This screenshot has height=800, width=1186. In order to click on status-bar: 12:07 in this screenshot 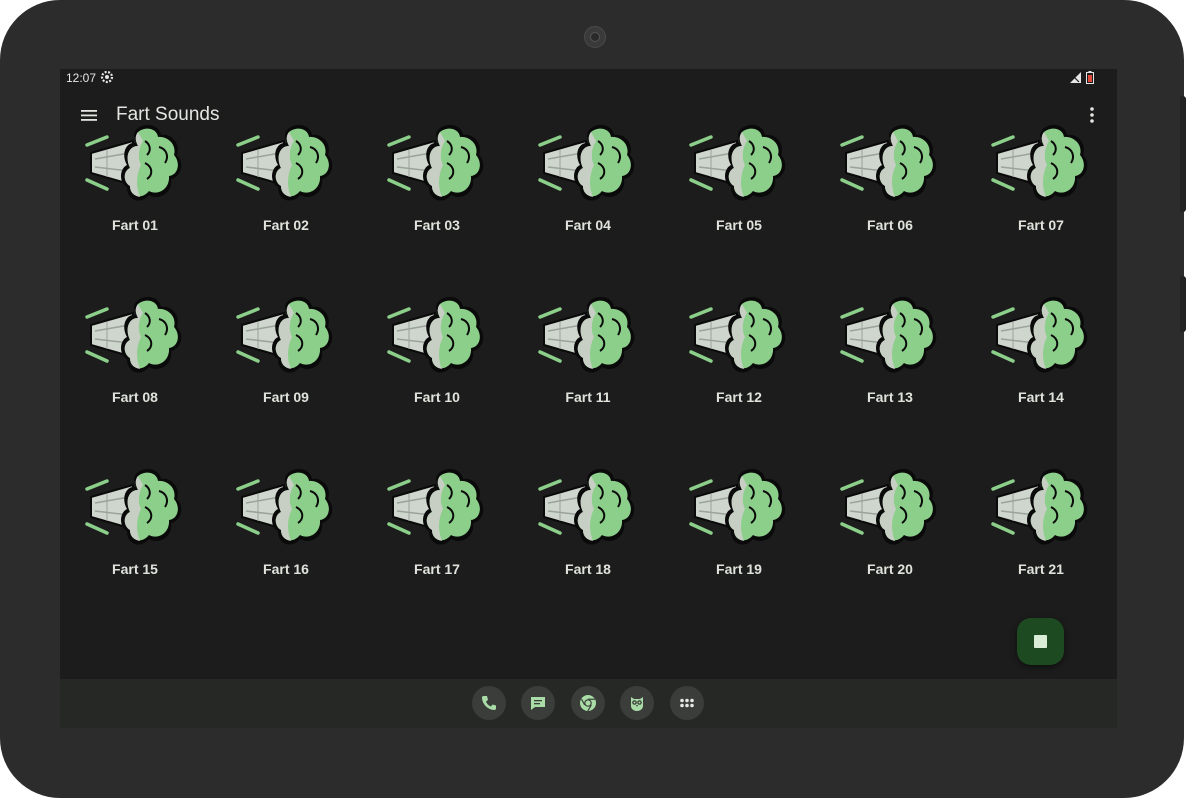, I will do `click(588, 78)`.